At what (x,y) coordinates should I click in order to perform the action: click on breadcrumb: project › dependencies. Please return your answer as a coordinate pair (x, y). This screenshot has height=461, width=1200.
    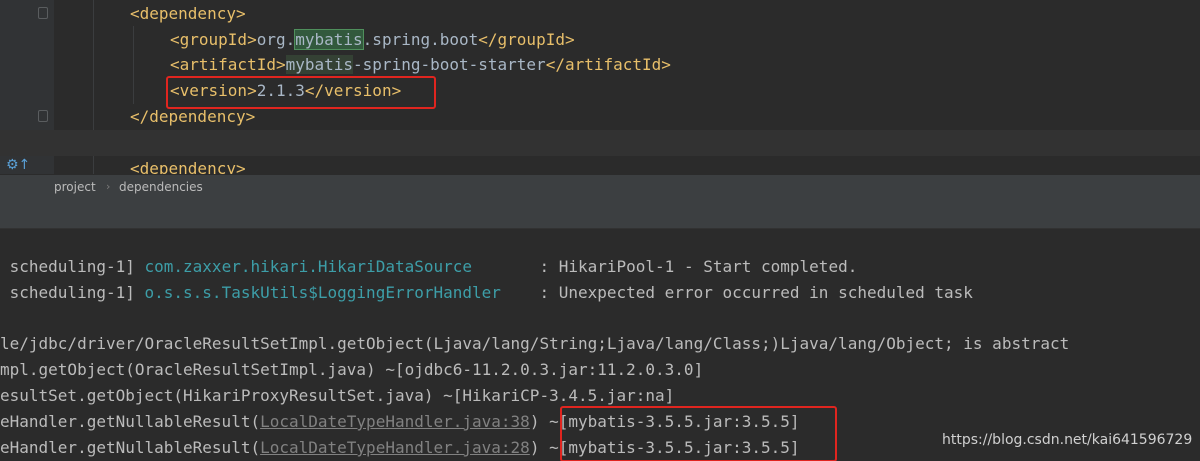
    Looking at the image, I should click on (600, 186).